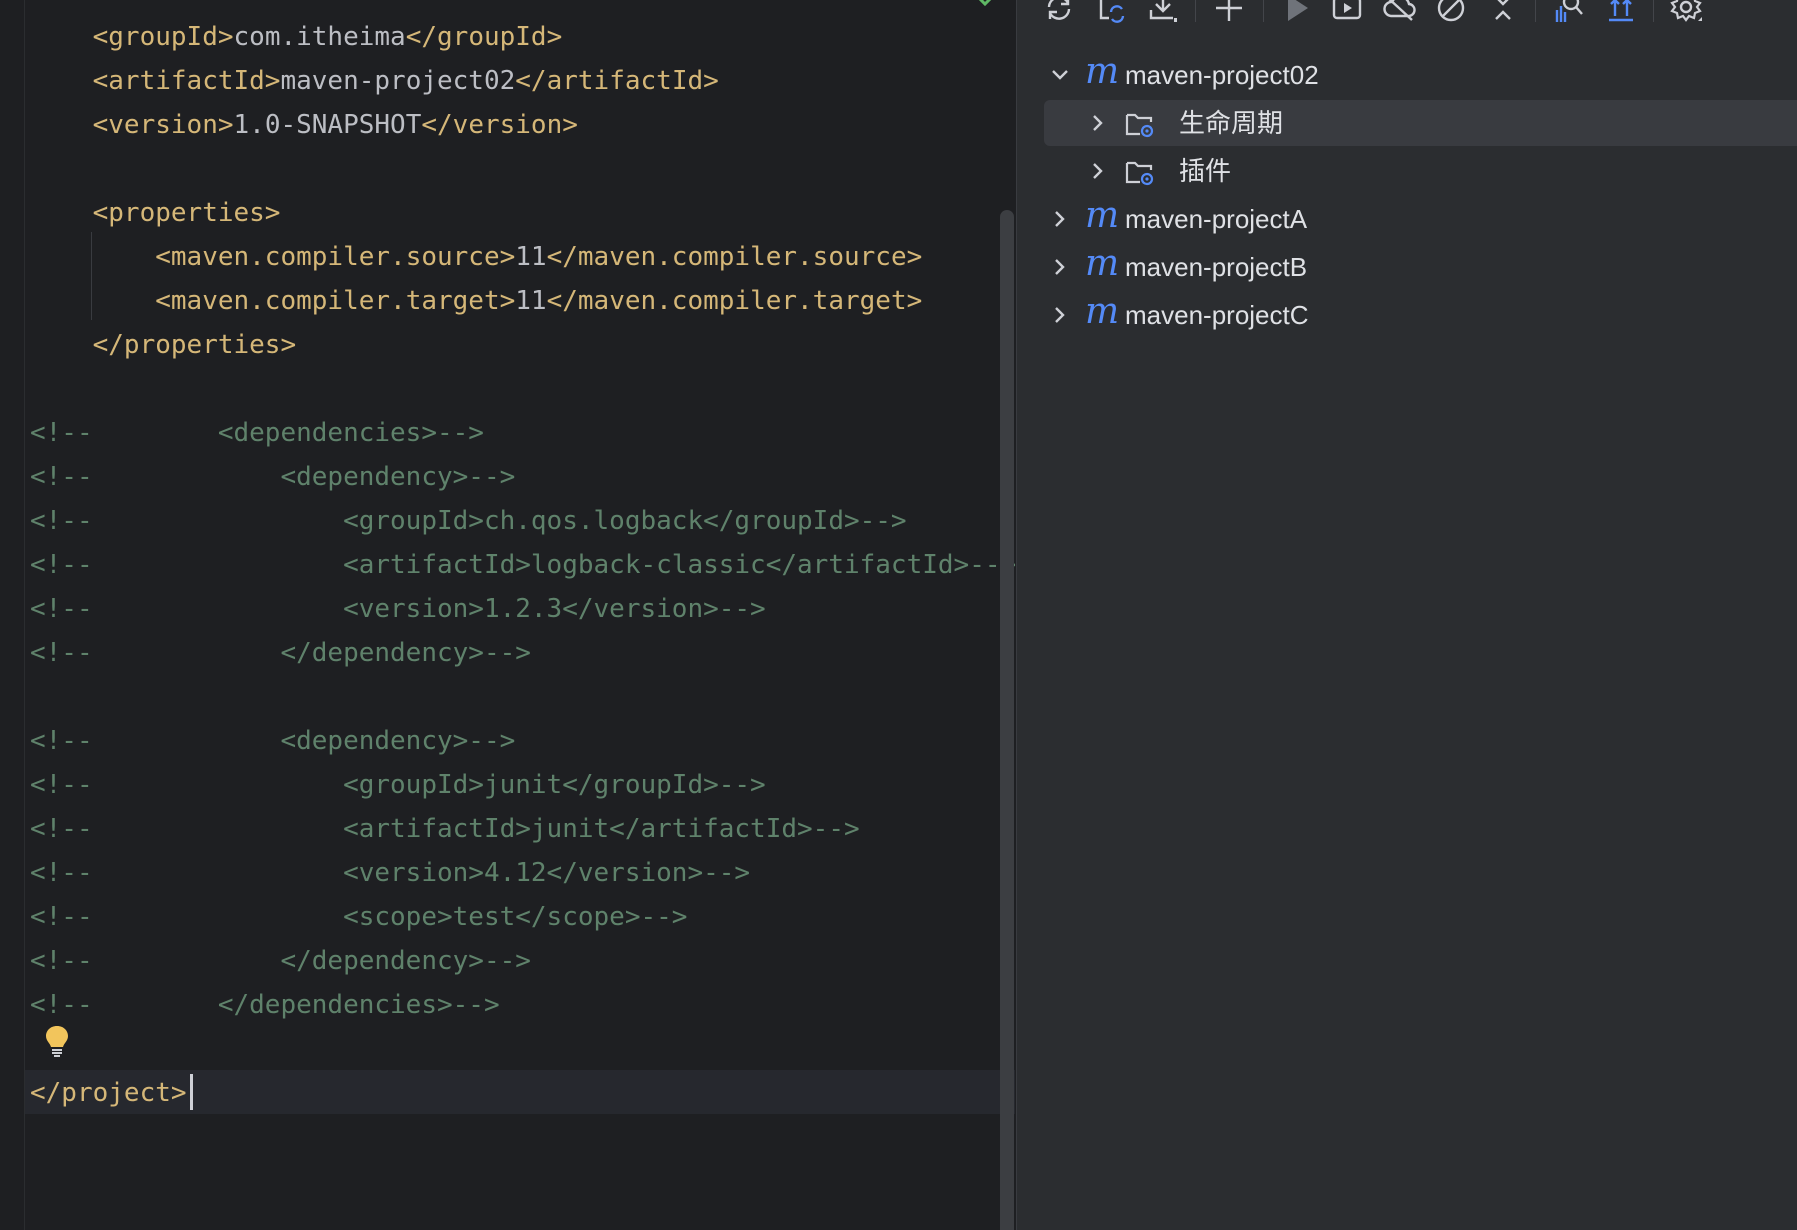 The image size is (1797, 1230). I want to click on xml-tag: </version>, so click(499, 125).